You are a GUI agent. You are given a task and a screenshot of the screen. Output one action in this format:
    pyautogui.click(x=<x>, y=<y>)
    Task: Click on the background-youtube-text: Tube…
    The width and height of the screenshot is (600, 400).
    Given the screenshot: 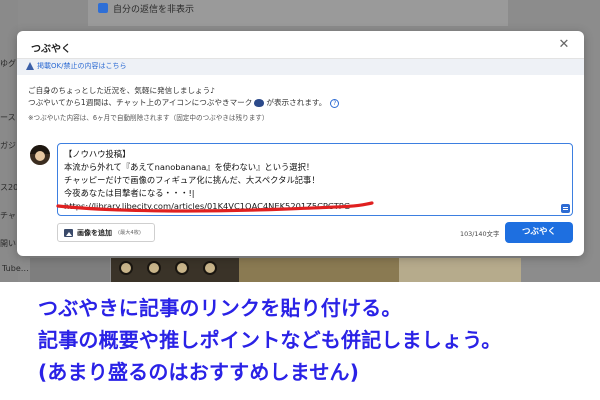 What is the action you would take?
    pyautogui.click(x=15, y=268)
    